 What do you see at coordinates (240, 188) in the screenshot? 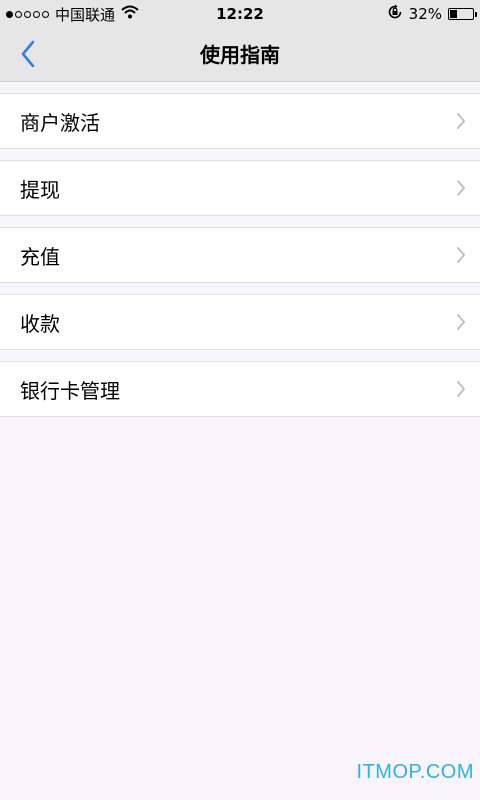
I see `menu-item-withdraw: 提现` at bounding box center [240, 188].